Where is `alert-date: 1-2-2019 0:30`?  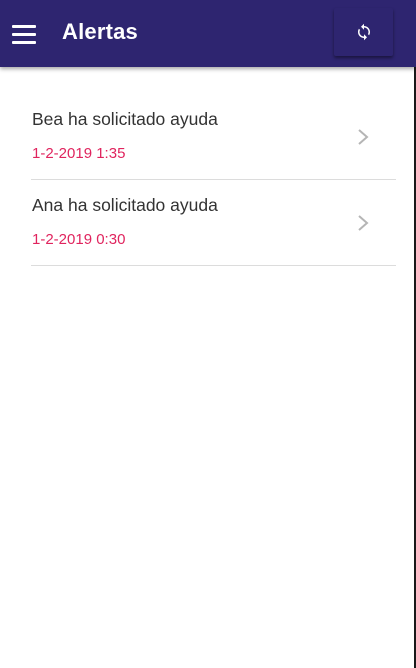 alert-date: 1-2-2019 0:30 is located at coordinates (79, 239).